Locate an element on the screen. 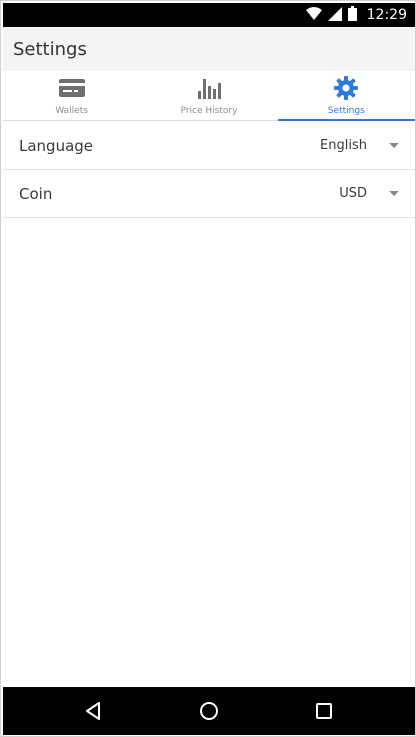  status-time: 12:29 is located at coordinates (386, 15).